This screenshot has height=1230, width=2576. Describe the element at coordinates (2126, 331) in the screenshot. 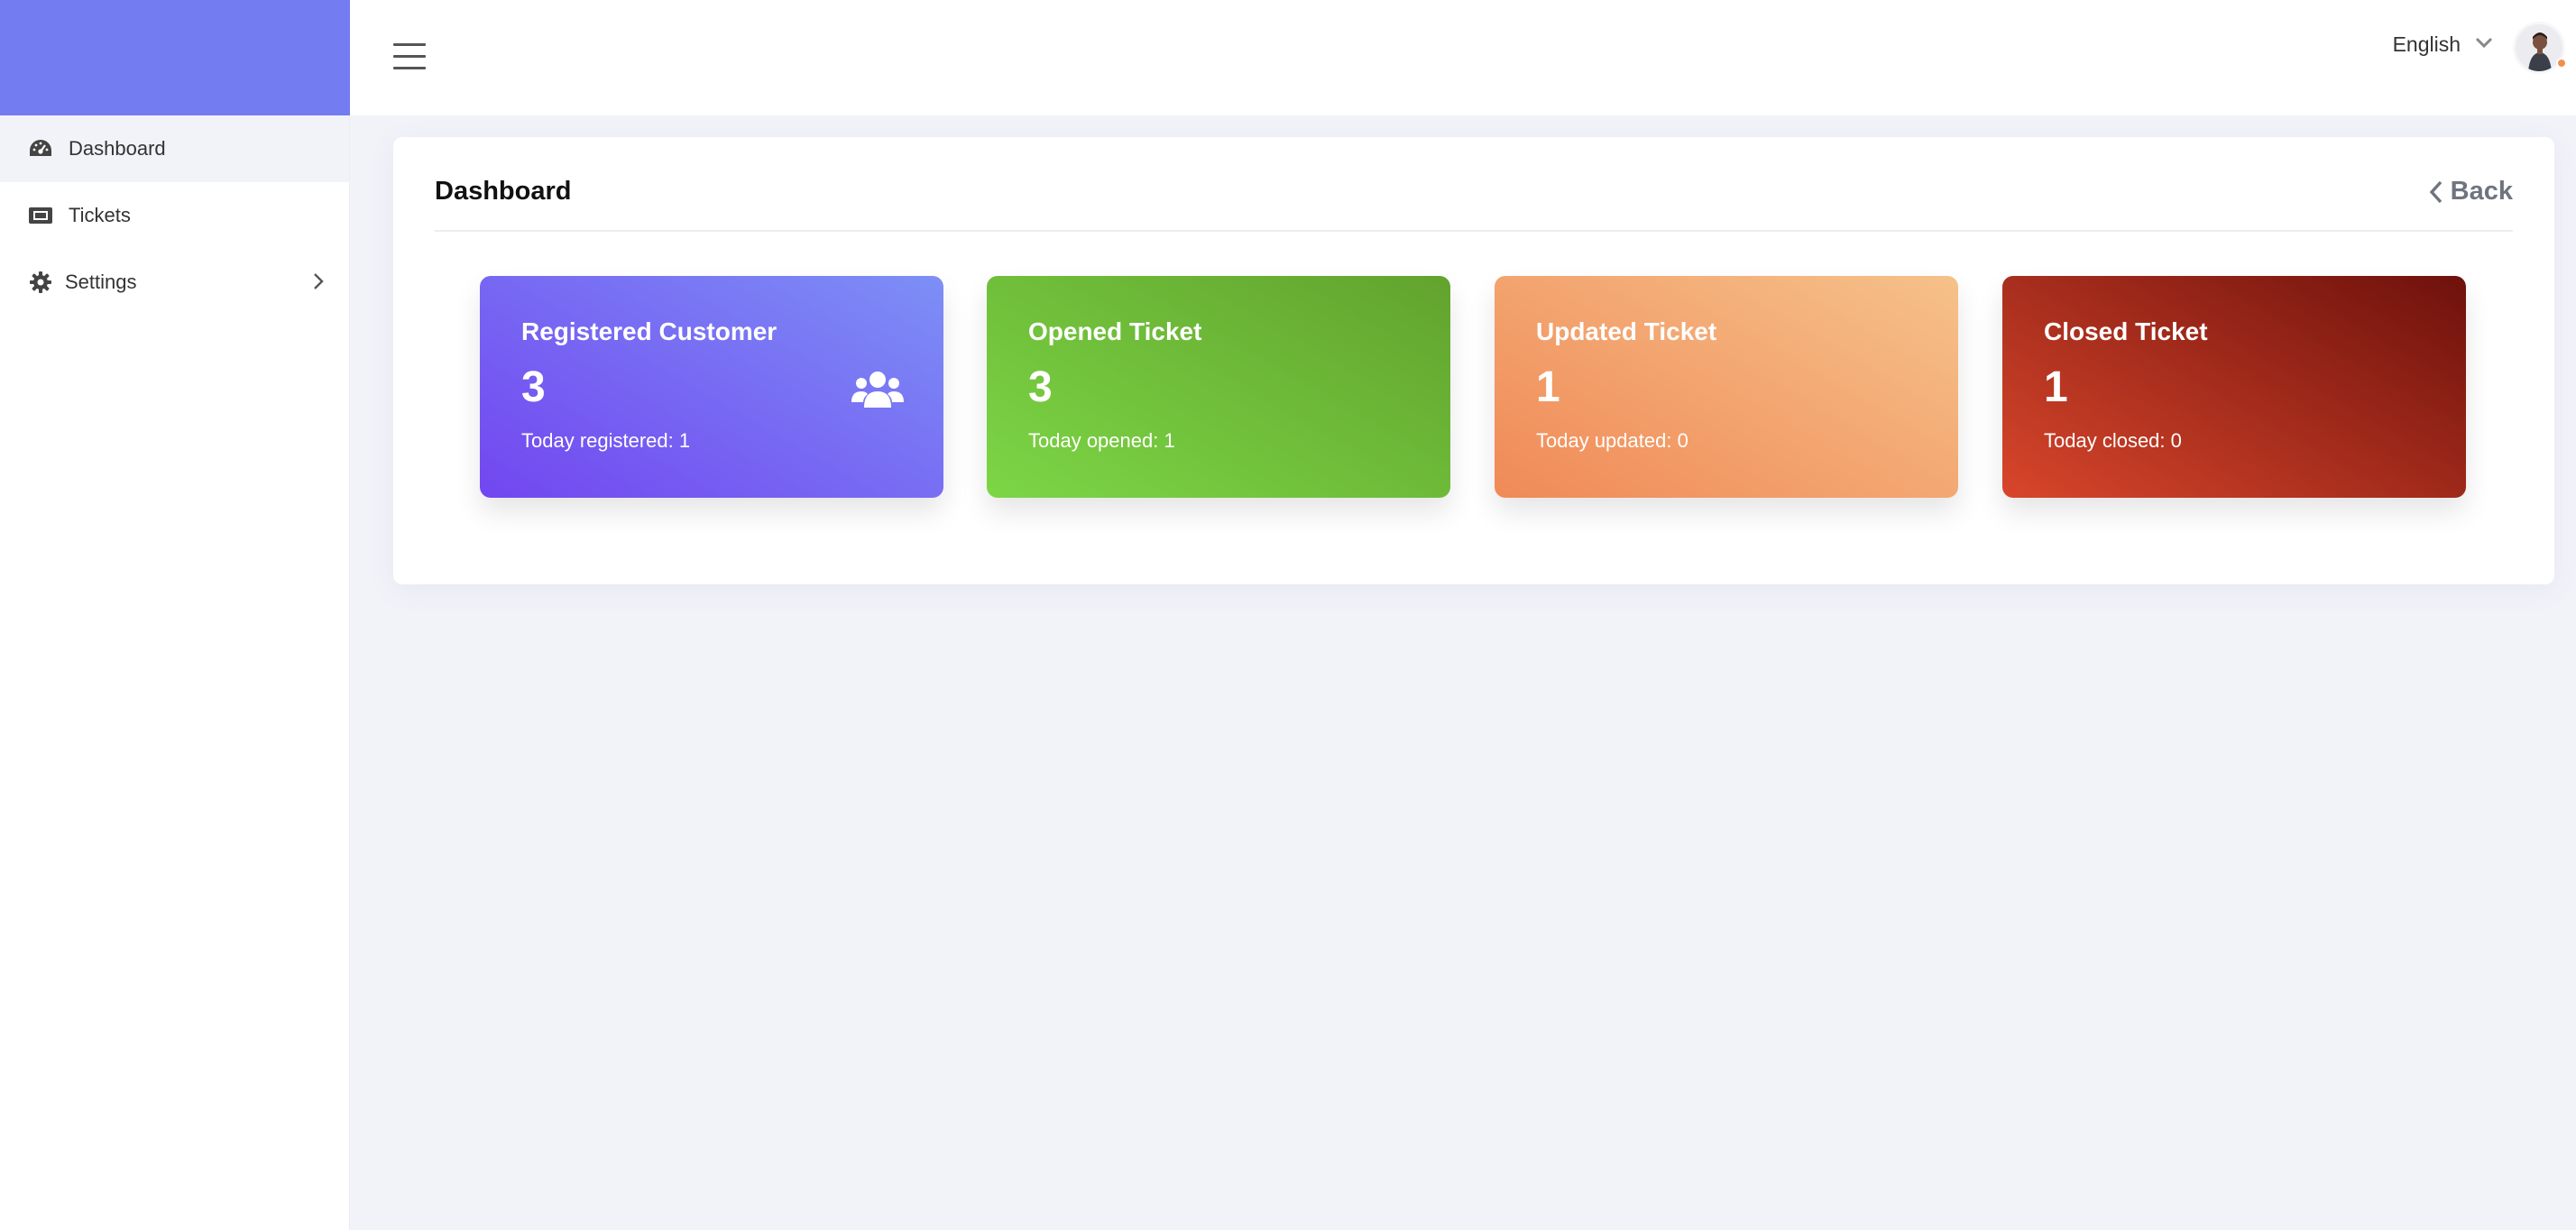

I see `stat-title: Closed Ticket` at that location.